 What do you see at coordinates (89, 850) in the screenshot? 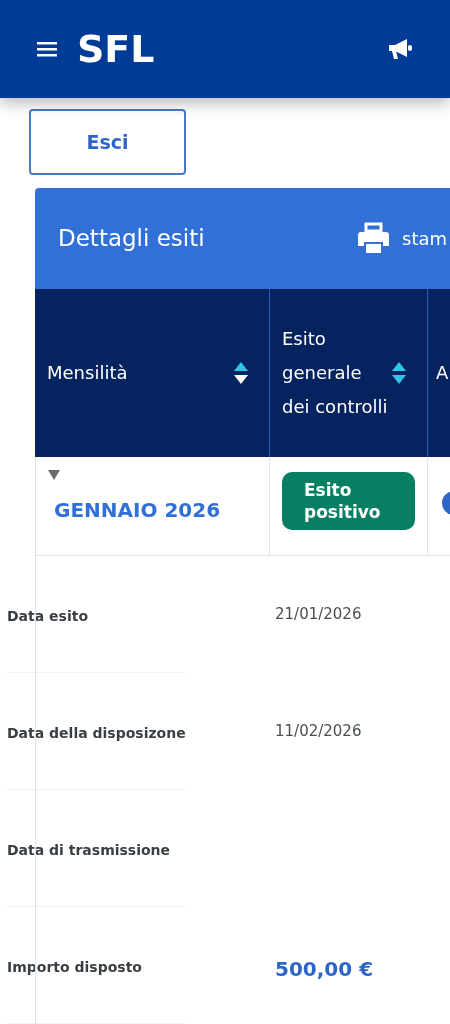
I see `detail-label: Data di trasmissione` at bounding box center [89, 850].